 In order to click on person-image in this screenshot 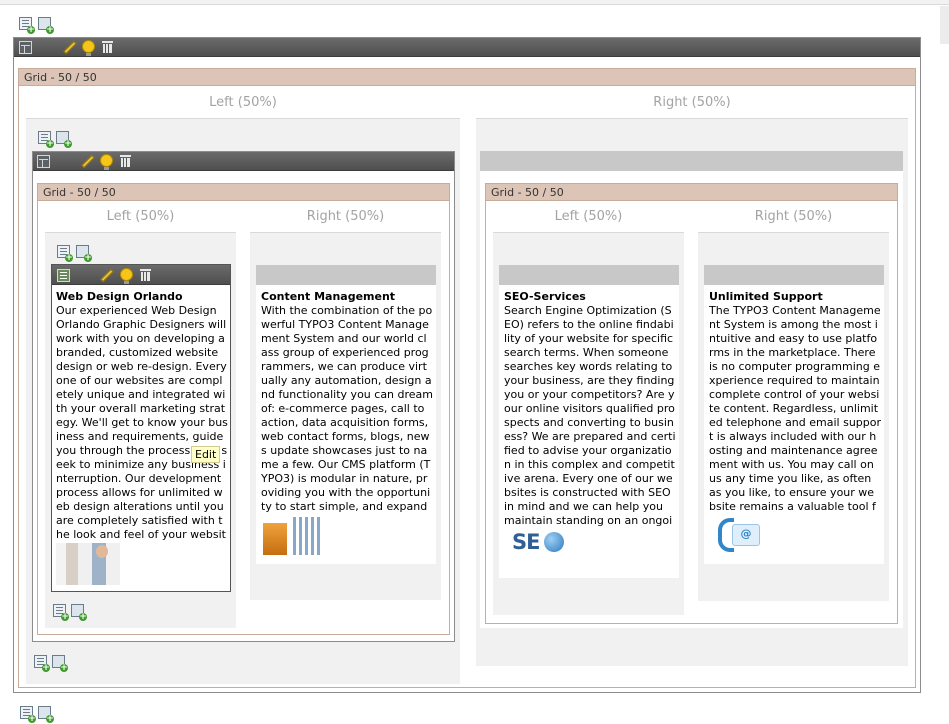, I will do `click(88, 564)`.